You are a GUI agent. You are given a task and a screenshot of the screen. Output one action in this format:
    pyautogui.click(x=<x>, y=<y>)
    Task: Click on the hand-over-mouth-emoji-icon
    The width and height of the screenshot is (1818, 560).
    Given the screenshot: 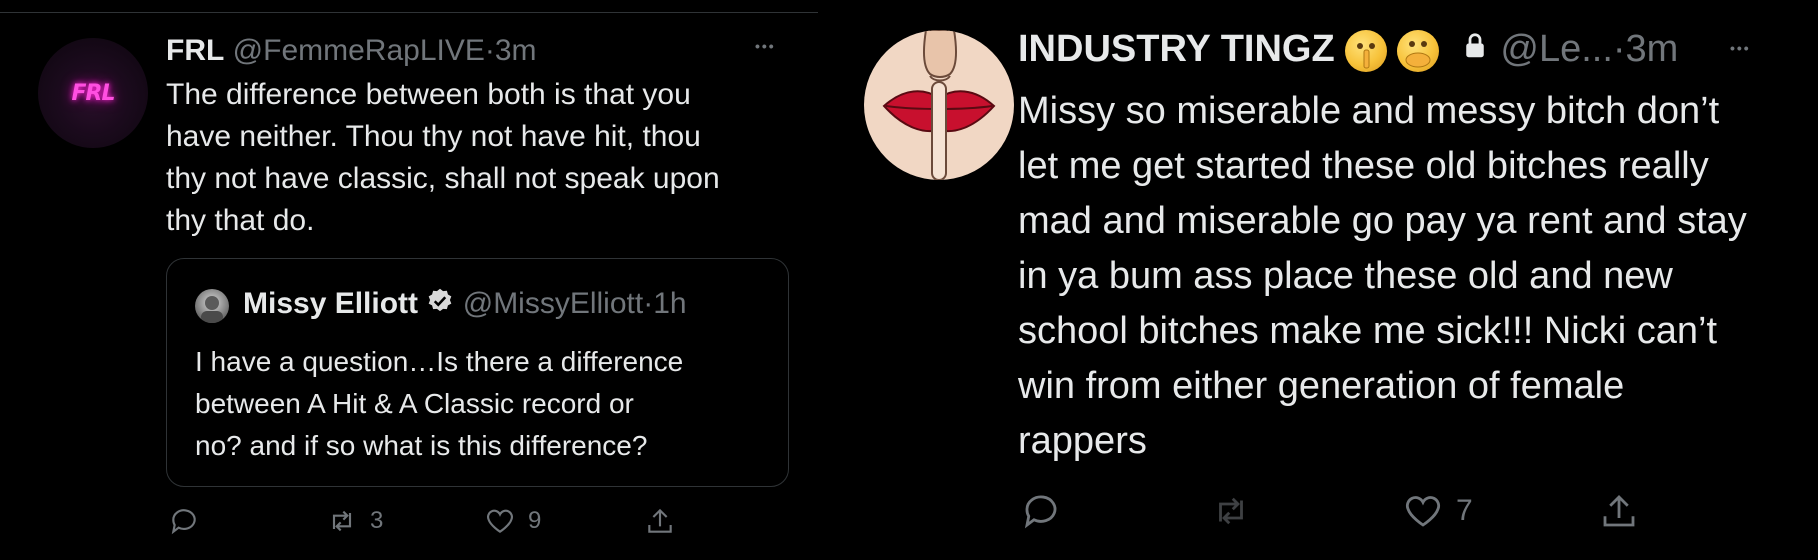 What is the action you would take?
    pyautogui.click(x=1418, y=50)
    